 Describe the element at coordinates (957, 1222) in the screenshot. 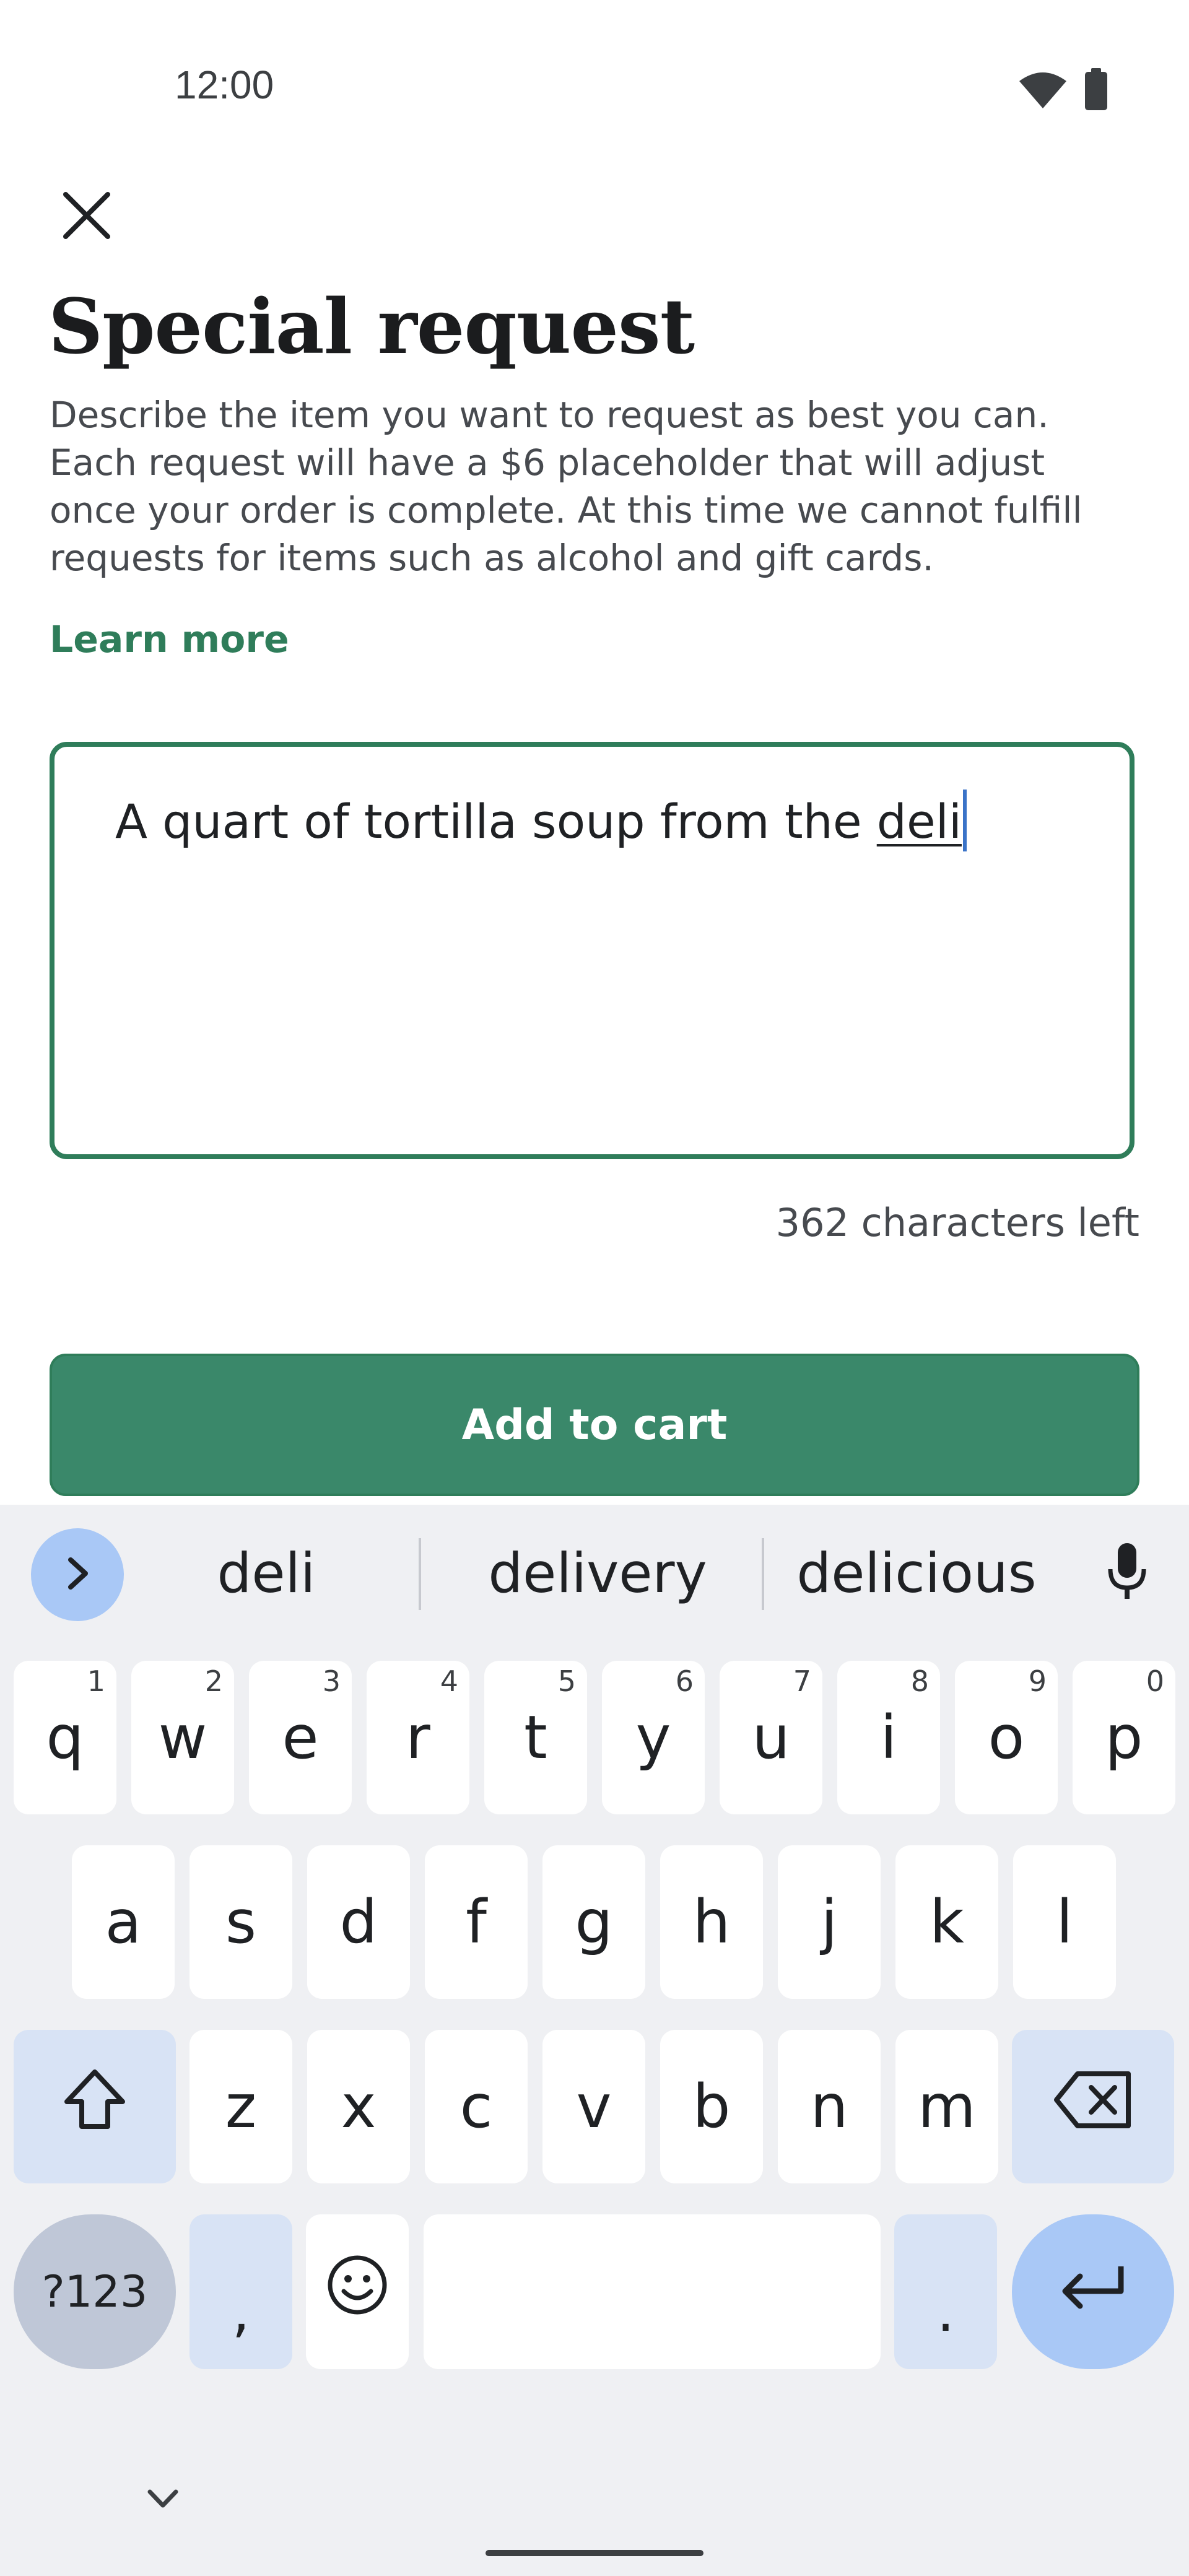

I see `characters-left-counter: 362 characters left` at that location.